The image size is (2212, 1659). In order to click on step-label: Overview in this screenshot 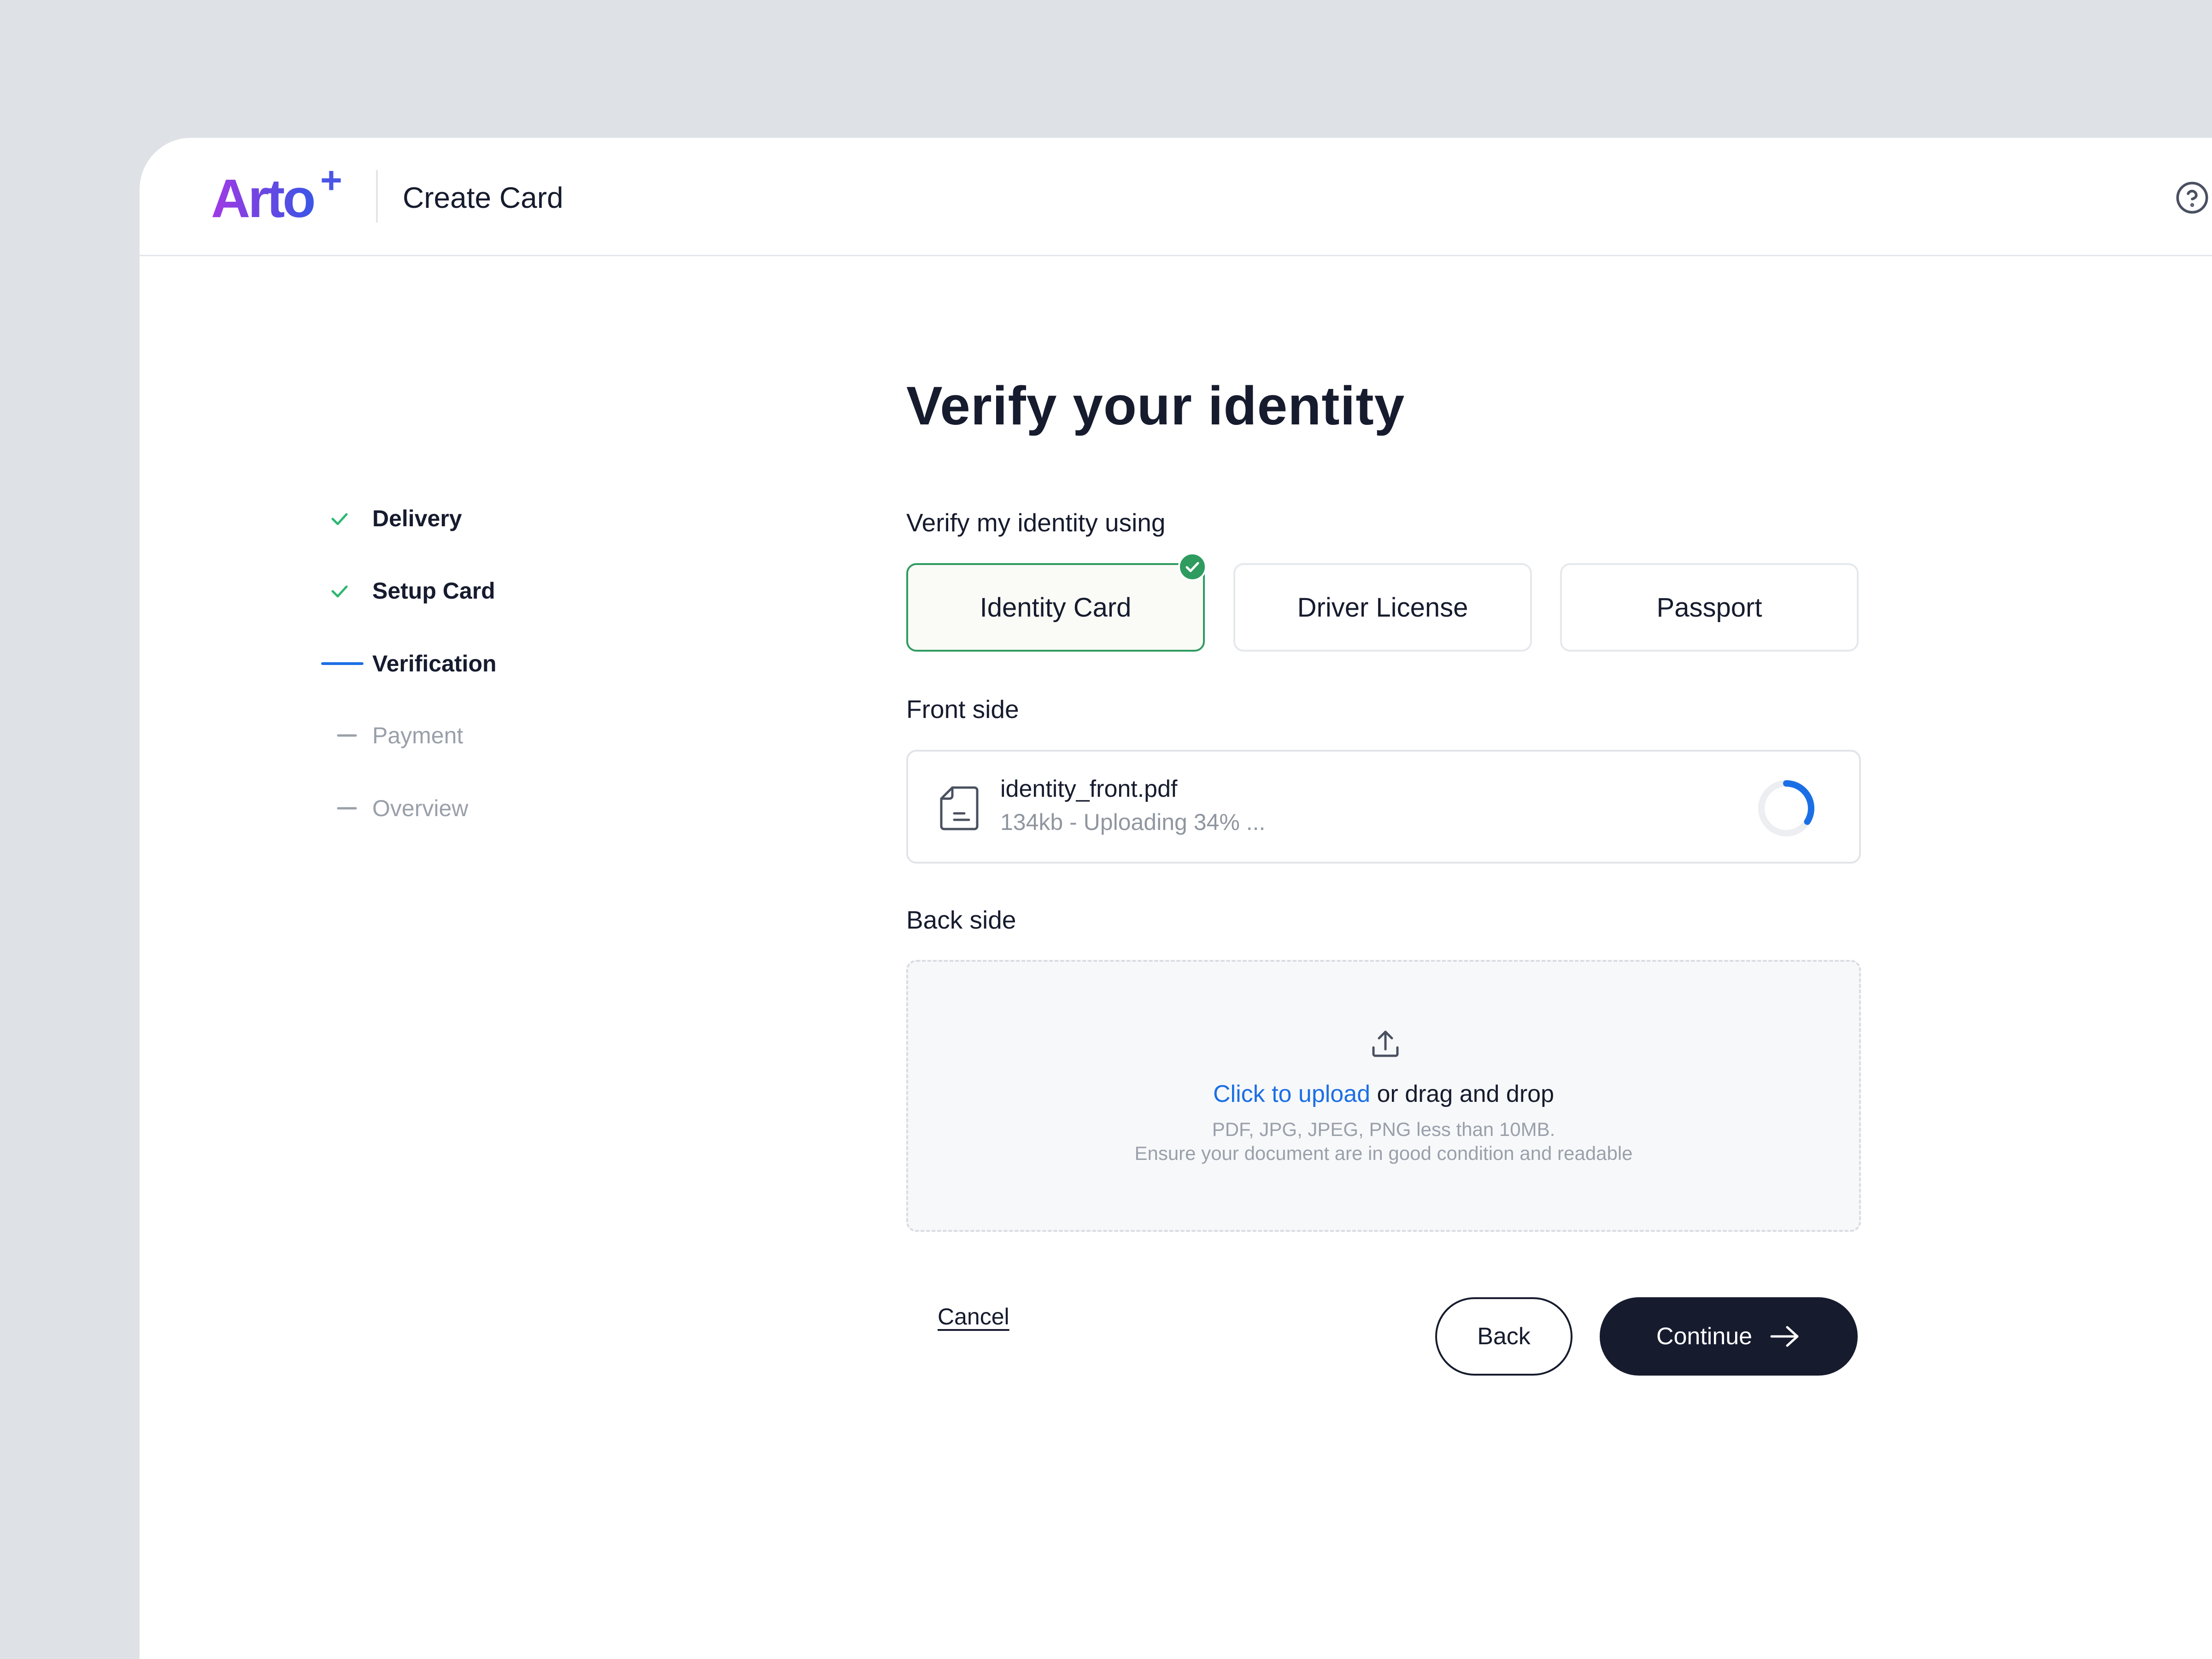, I will do `click(420, 808)`.